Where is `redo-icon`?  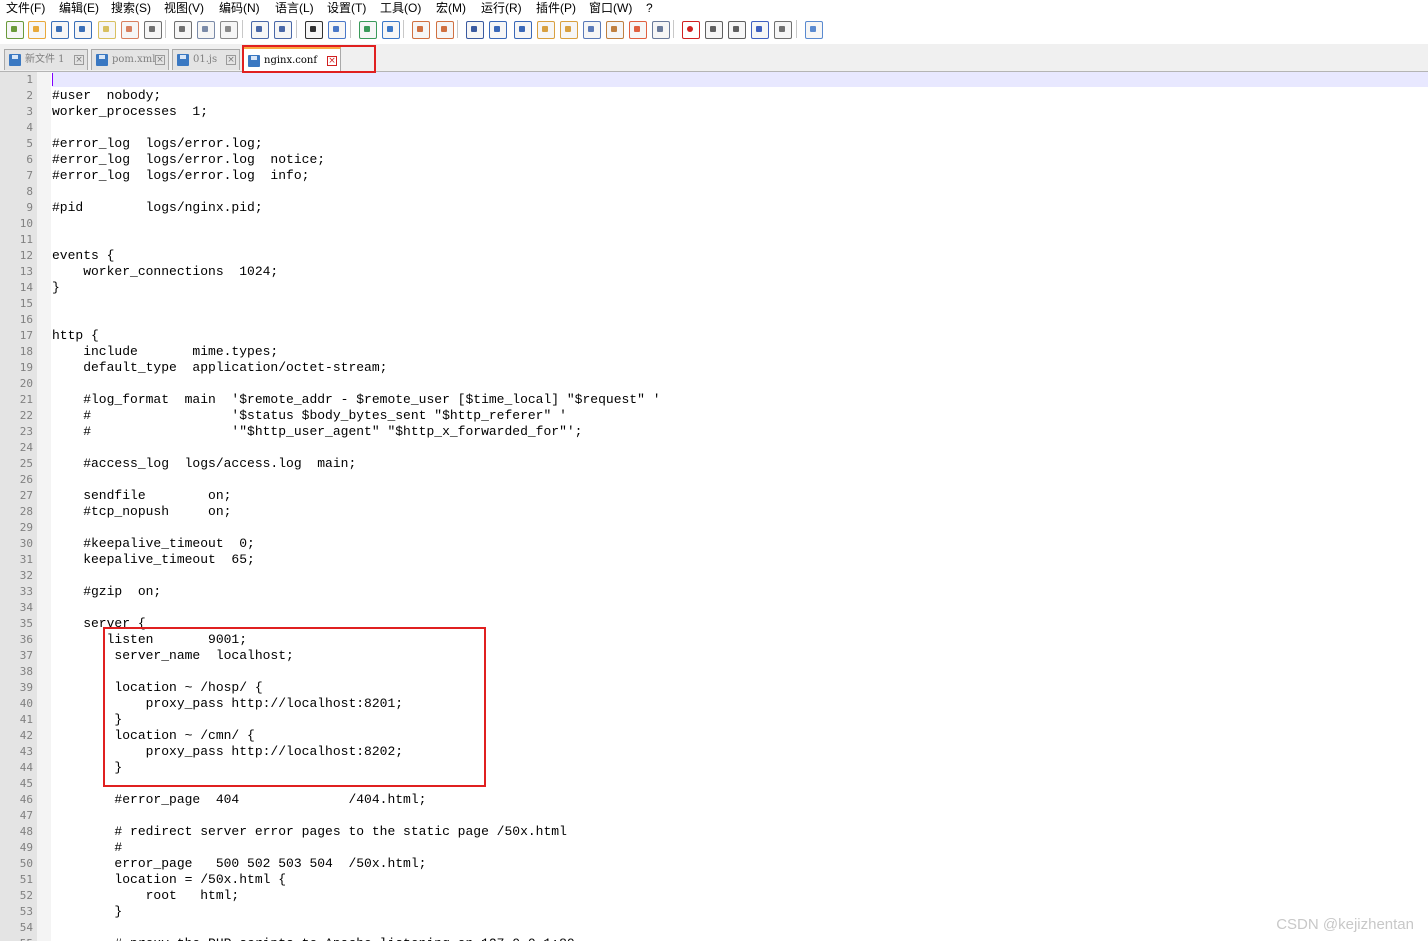 redo-icon is located at coordinates (283, 30).